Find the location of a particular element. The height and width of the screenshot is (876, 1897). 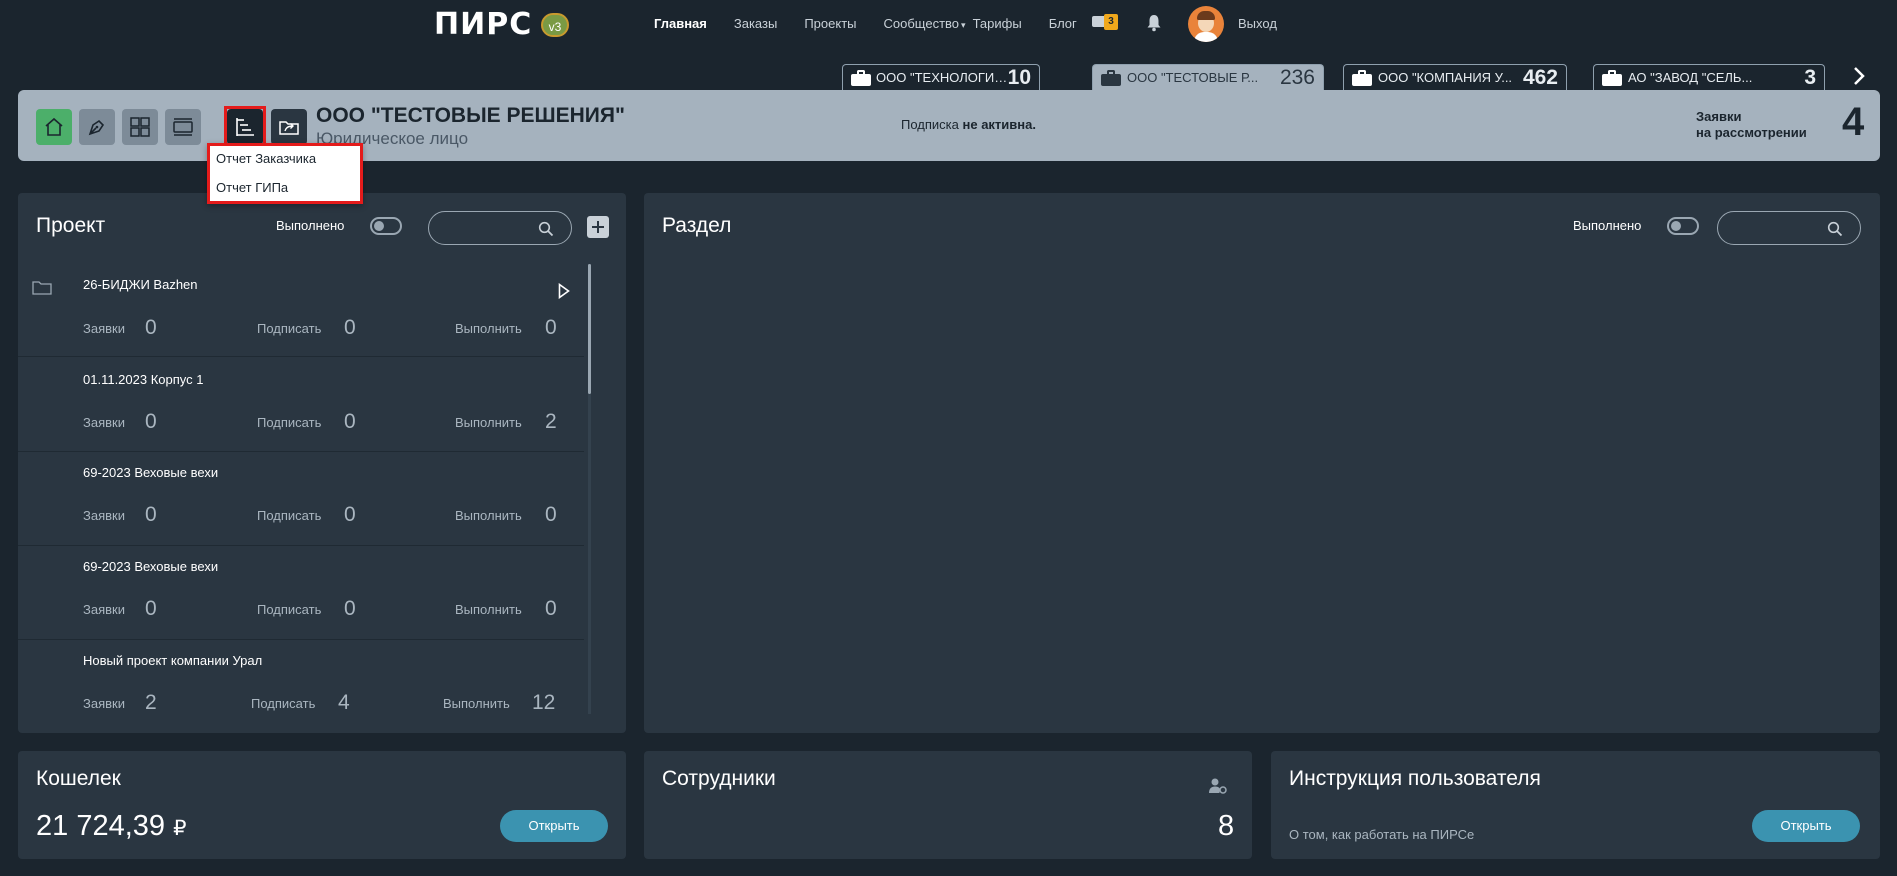

company-tab: ООО "ТЕХНОЛОГИЯ... 10 is located at coordinates (941, 77).